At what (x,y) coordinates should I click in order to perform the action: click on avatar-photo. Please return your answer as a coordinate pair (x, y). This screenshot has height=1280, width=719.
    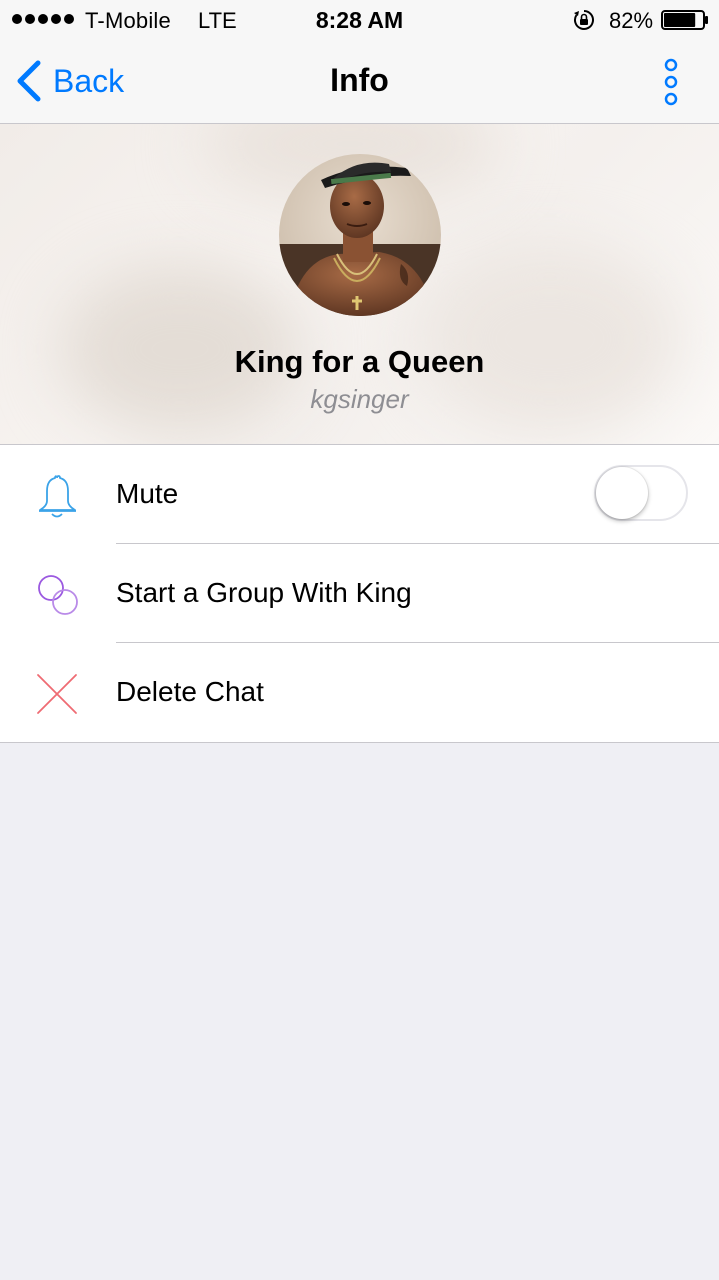
    Looking at the image, I should click on (360, 235).